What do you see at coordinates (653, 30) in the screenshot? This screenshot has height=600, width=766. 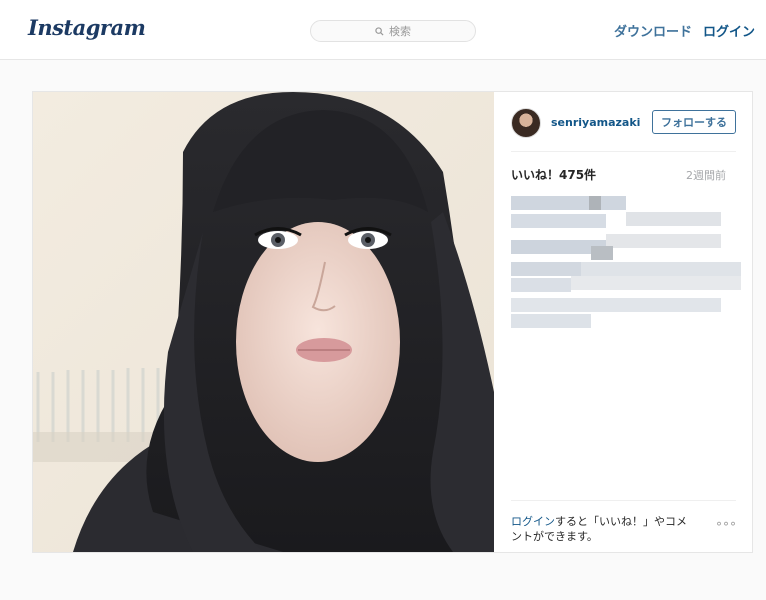 I see `download-link: ダウンロード` at bounding box center [653, 30].